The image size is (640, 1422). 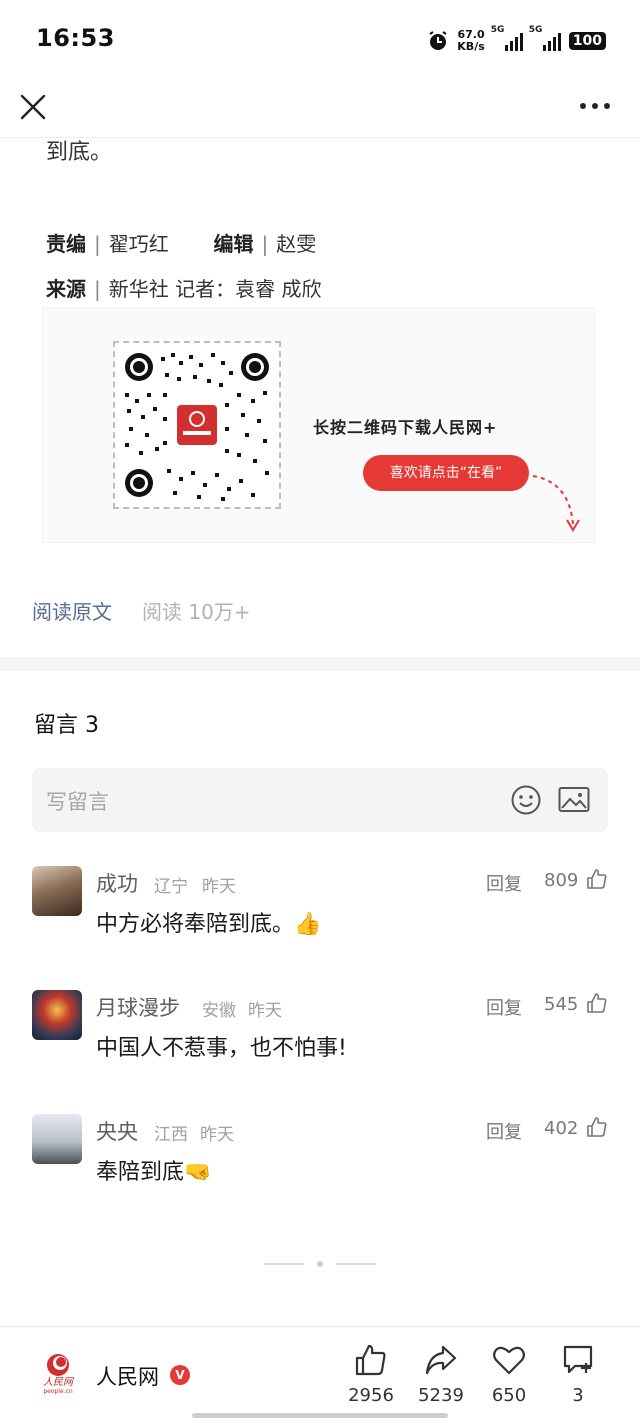 What do you see at coordinates (441, 1395) in the screenshot?
I see `share-count: 5239` at bounding box center [441, 1395].